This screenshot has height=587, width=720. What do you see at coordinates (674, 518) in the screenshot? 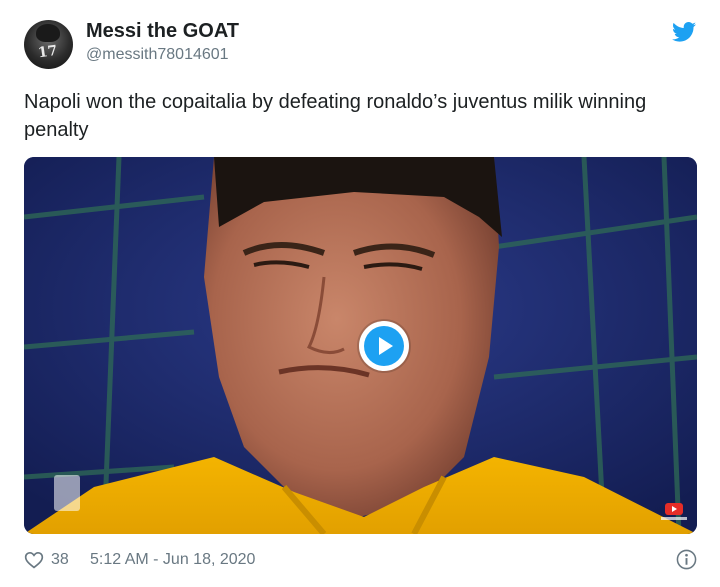
I see `youtube-wordmark` at bounding box center [674, 518].